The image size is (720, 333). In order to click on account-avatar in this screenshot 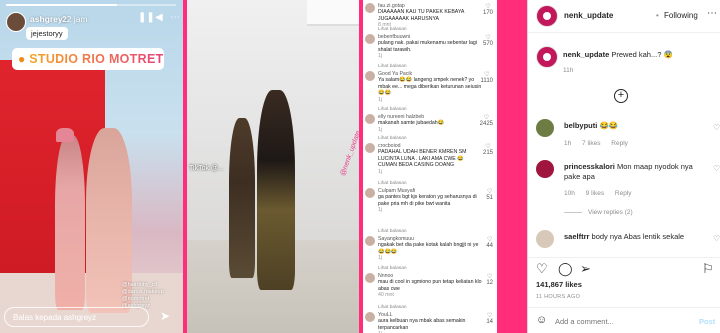, I will do `click(547, 16)`.